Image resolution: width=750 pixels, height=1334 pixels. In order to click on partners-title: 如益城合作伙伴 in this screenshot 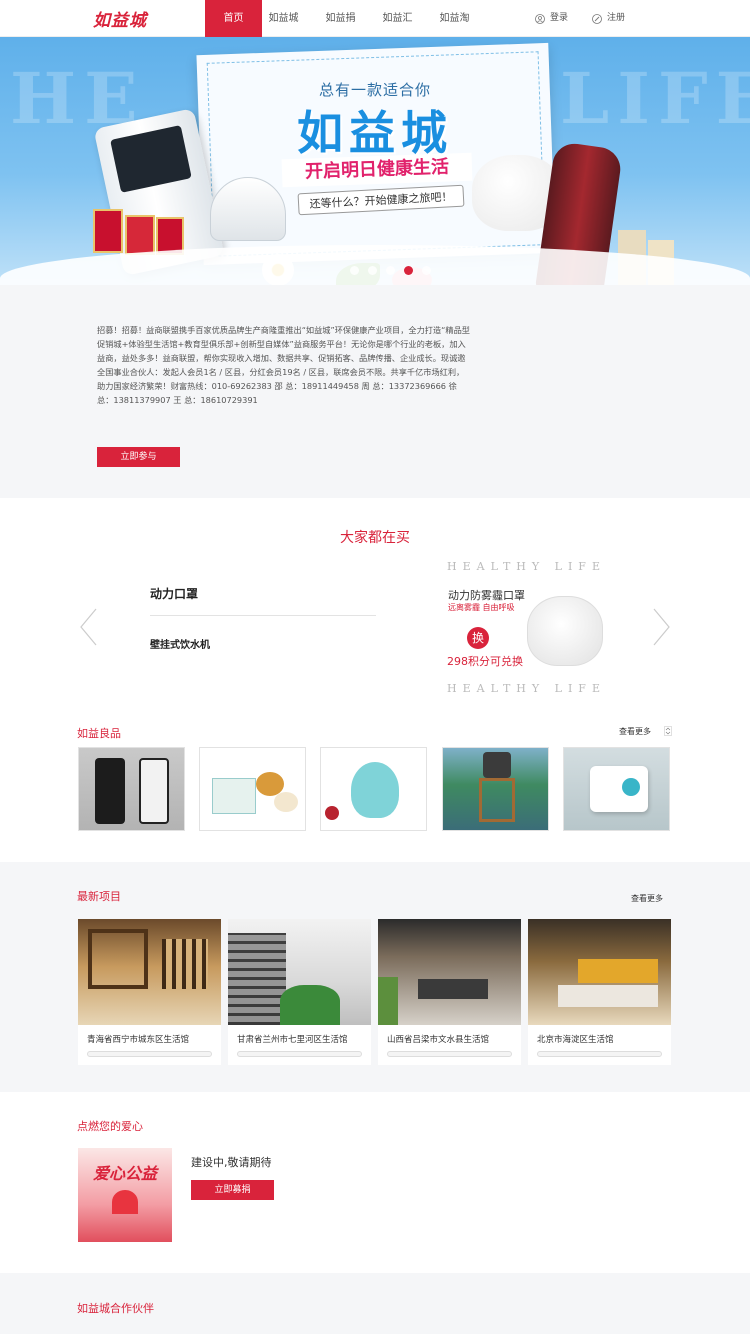, I will do `click(115, 1308)`.